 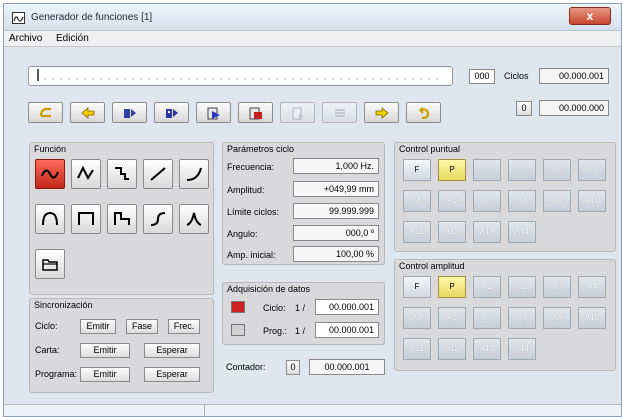 I want to click on control-puntual-button-a5: A5, so click(x=417, y=201).